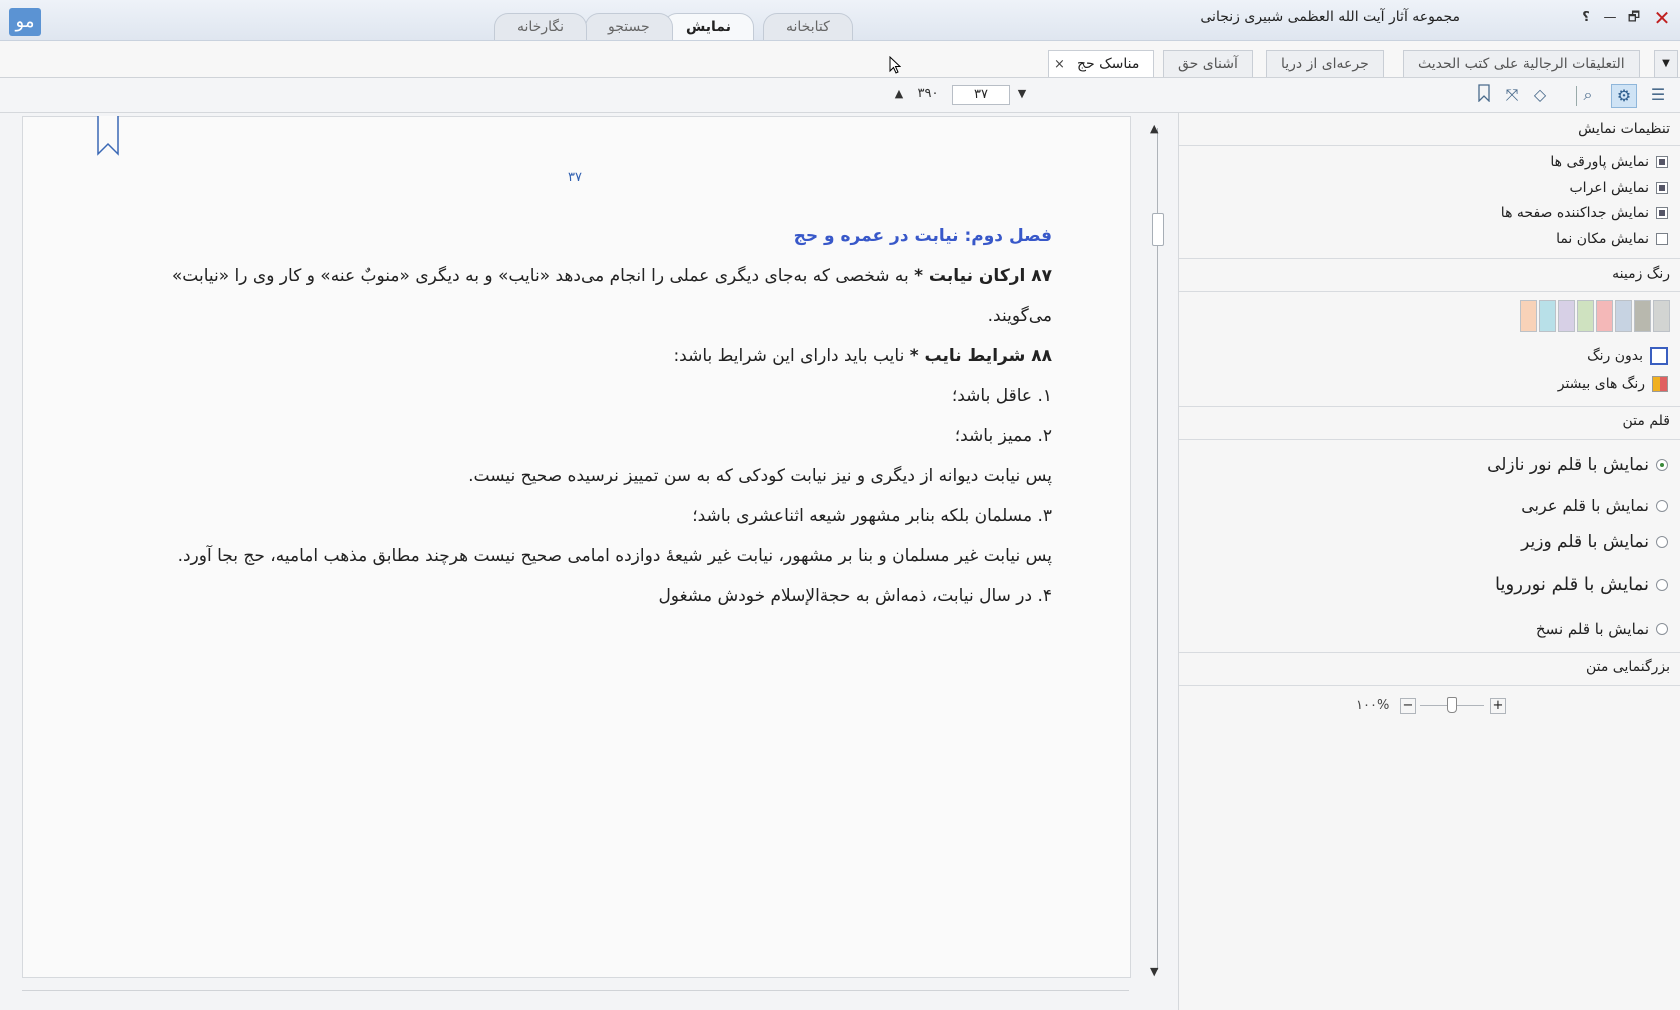 The height and width of the screenshot is (1010, 1680). What do you see at coordinates (928, 93) in the screenshot?
I see `total-pages: ۳۹۰` at bounding box center [928, 93].